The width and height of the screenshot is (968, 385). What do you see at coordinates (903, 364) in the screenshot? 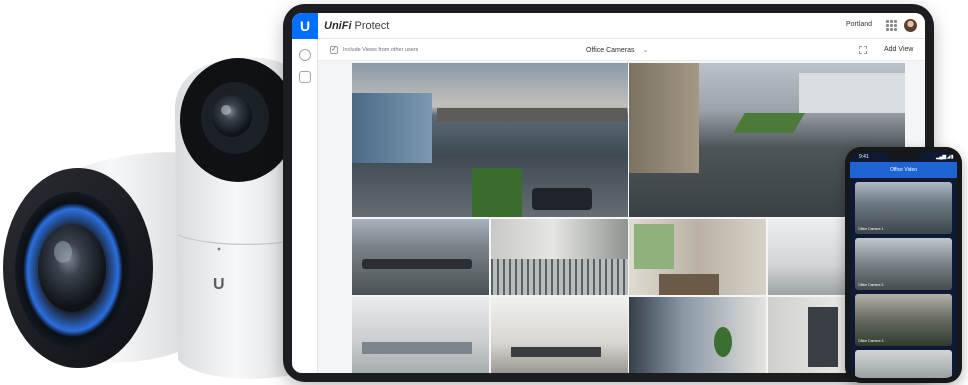
I see `phone-camera-card-partial` at bounding box center [903, 364].